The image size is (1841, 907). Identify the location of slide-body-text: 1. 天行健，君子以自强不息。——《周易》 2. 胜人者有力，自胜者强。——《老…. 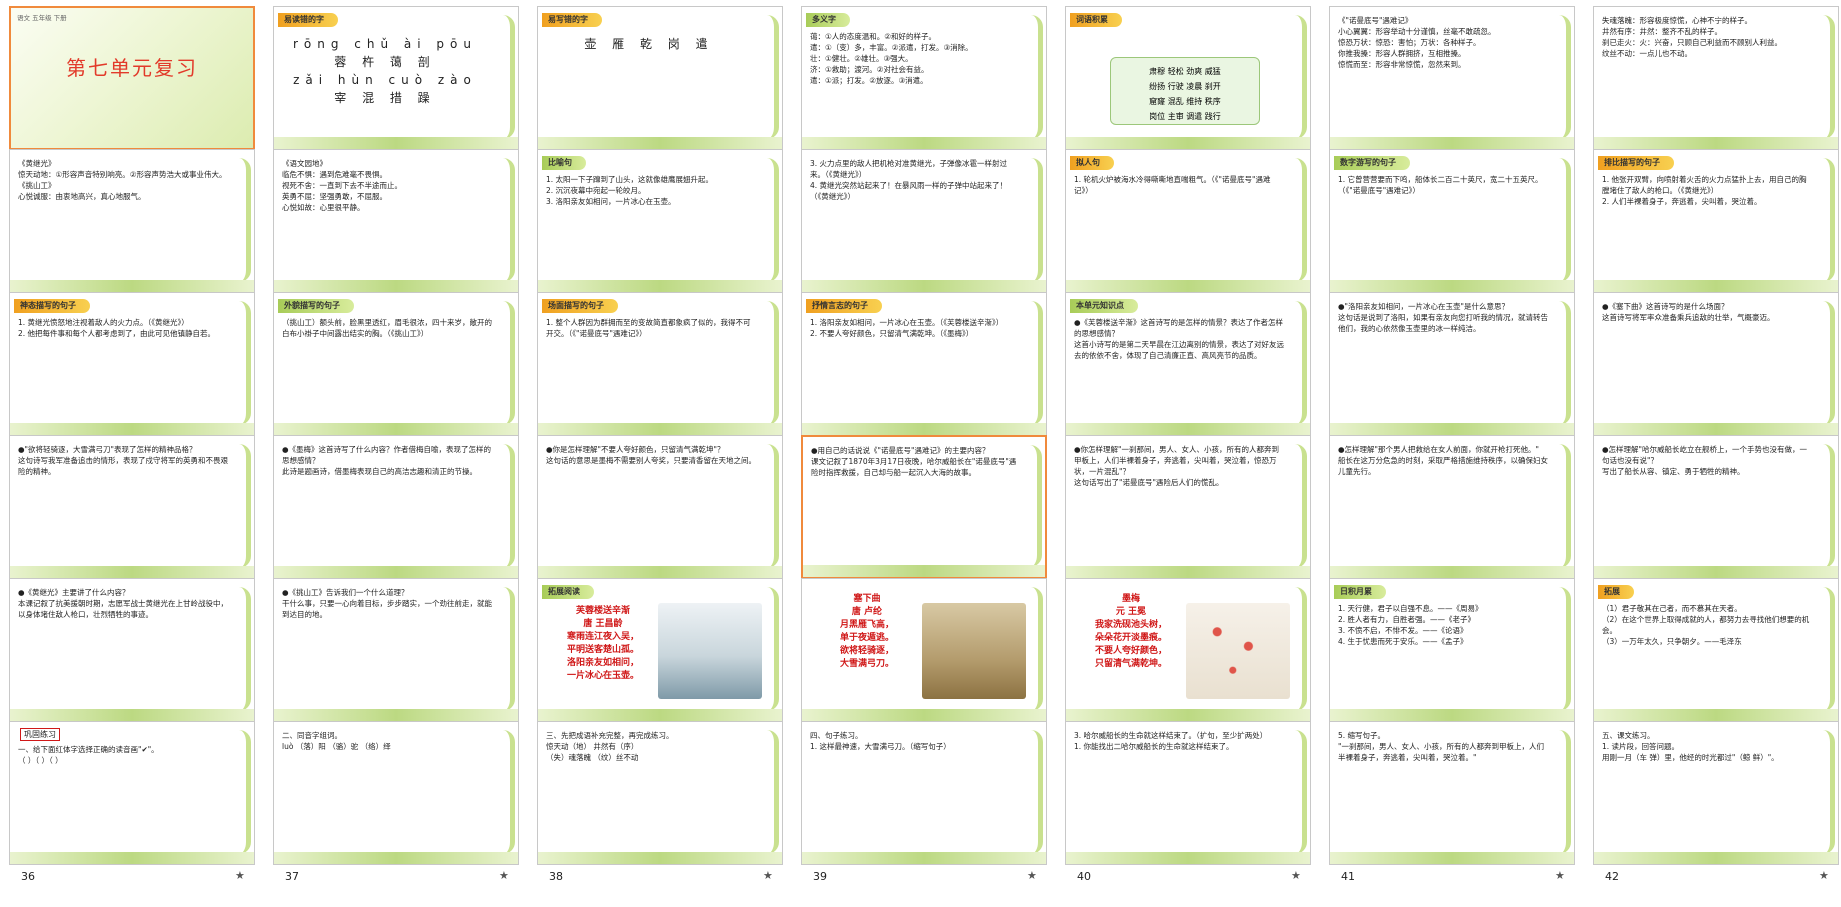
(1410, 625).